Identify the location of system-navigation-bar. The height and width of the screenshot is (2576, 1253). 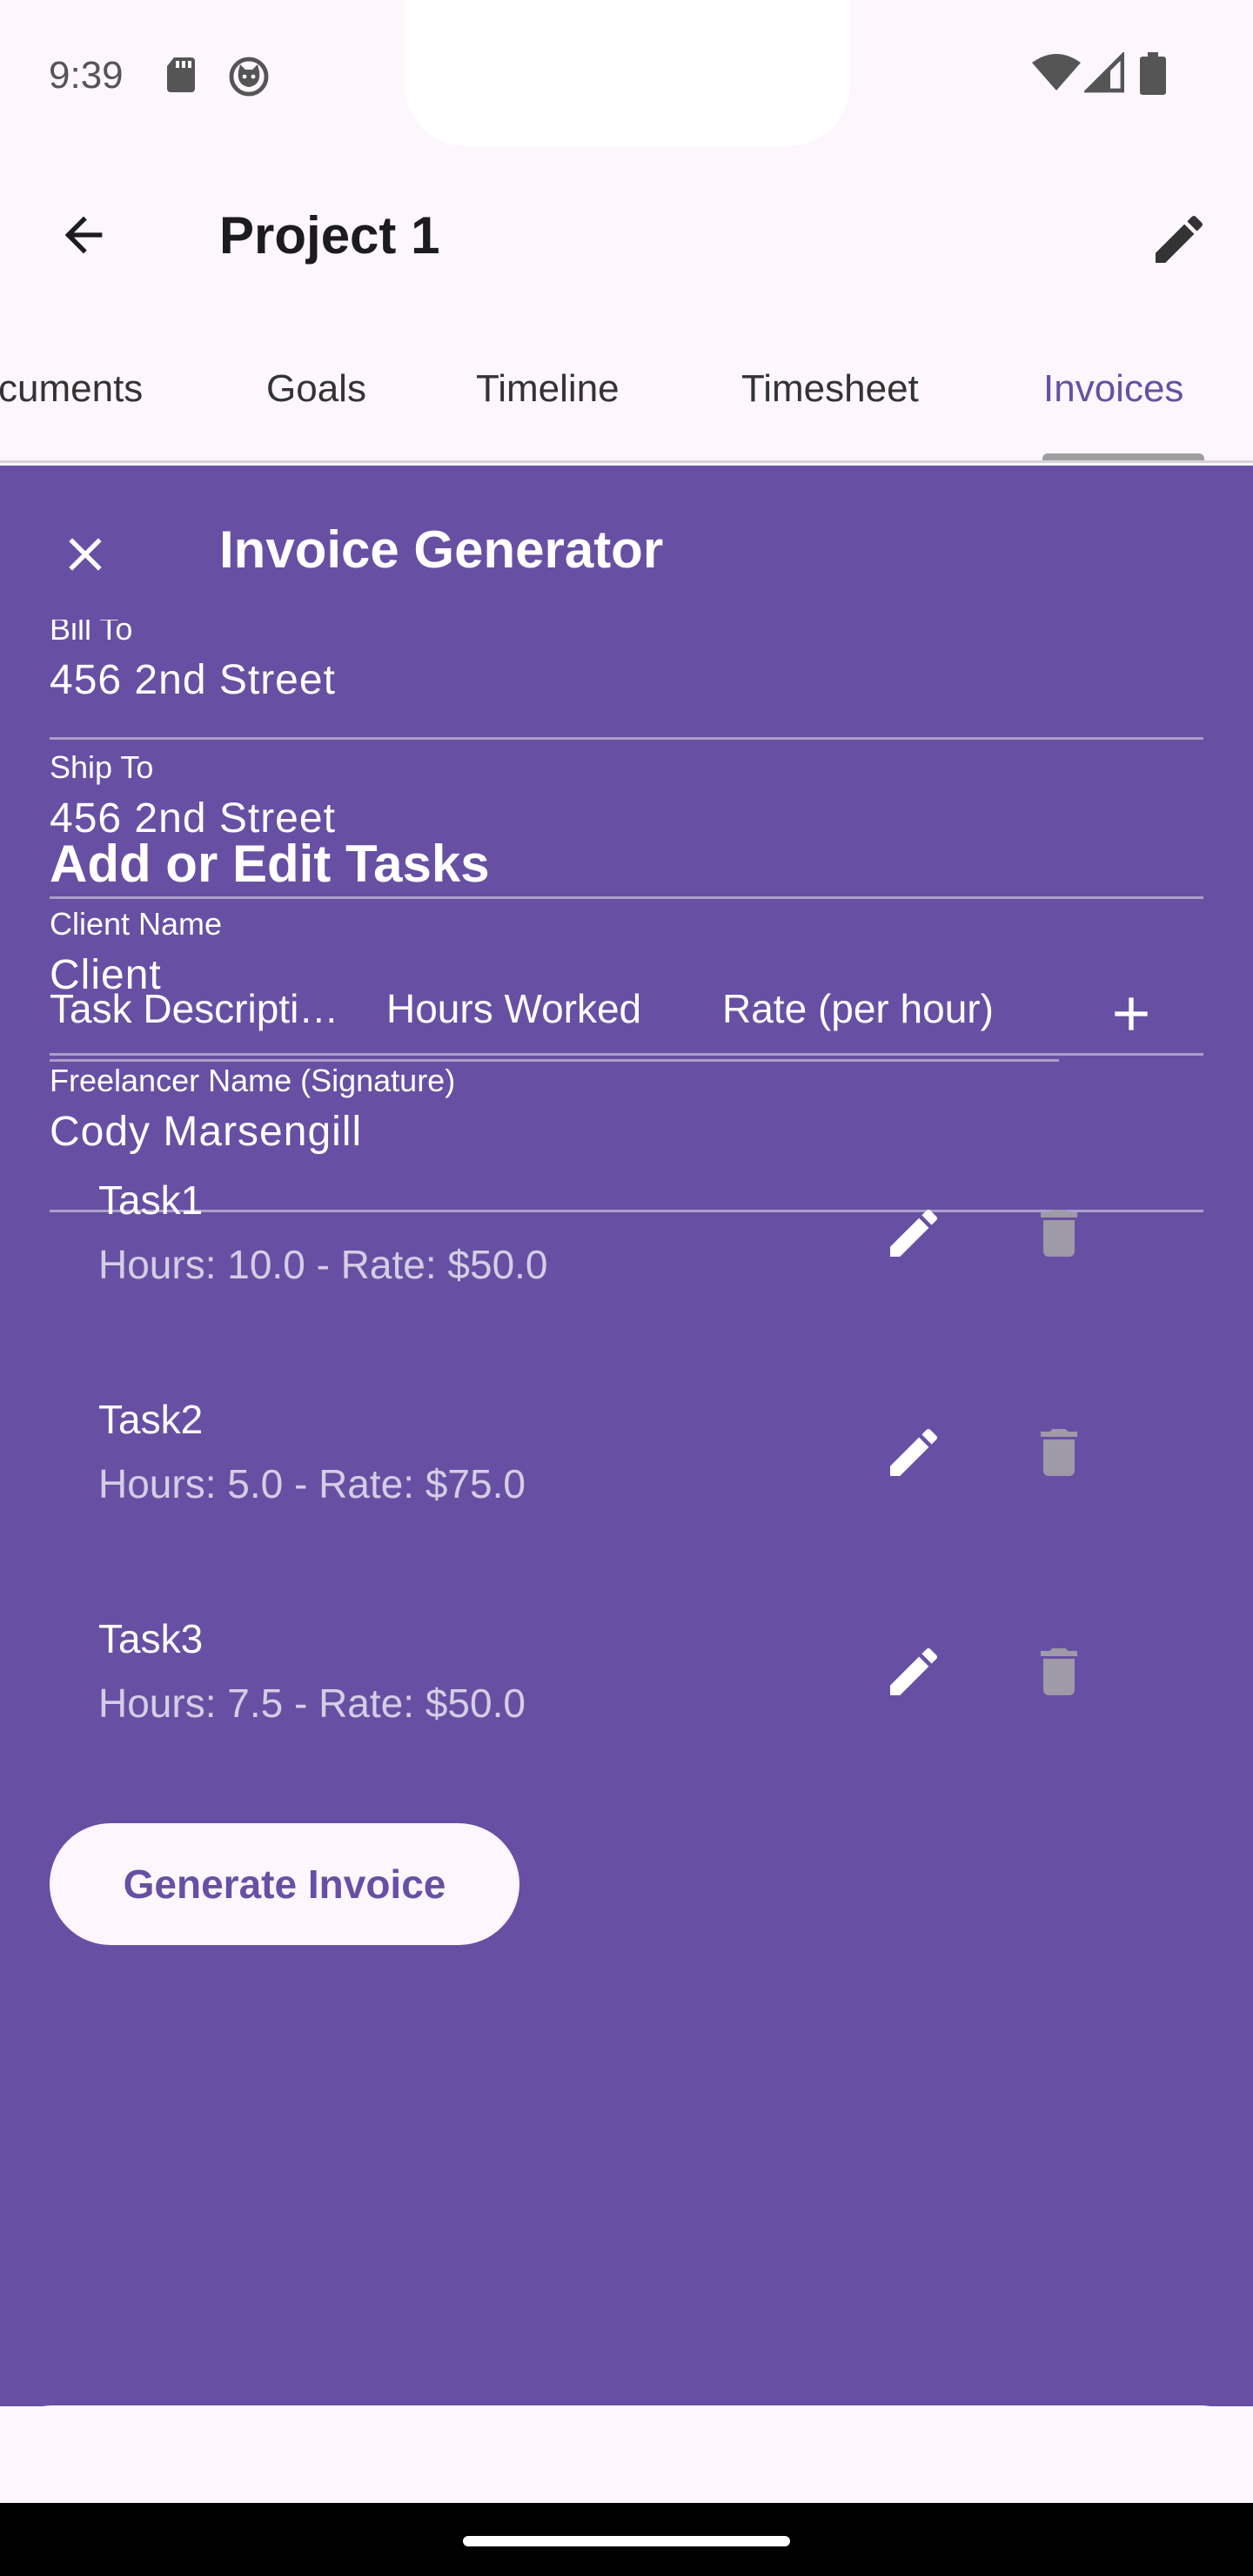
(626, 2539).